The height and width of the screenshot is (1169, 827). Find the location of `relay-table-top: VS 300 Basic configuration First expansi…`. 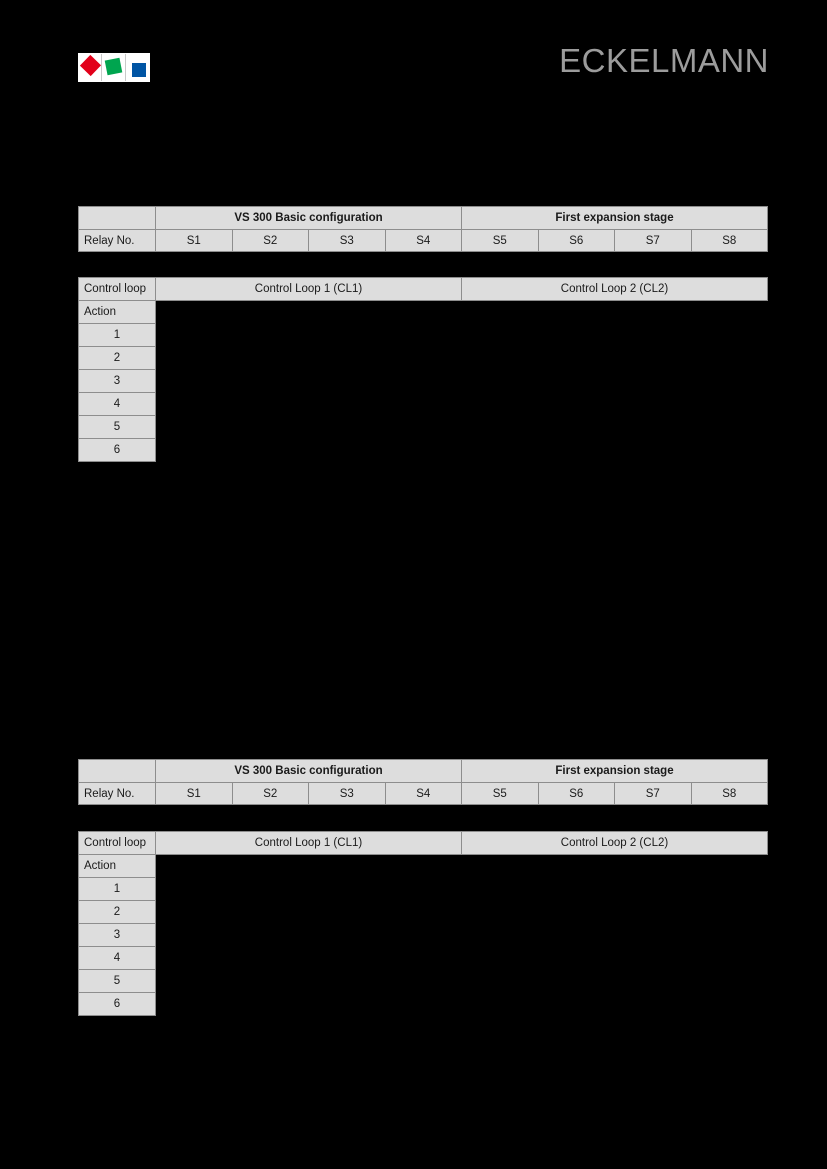

relay-table-top: VS 300 Basic configuration First expansi… is located at coordinates (423, 229).